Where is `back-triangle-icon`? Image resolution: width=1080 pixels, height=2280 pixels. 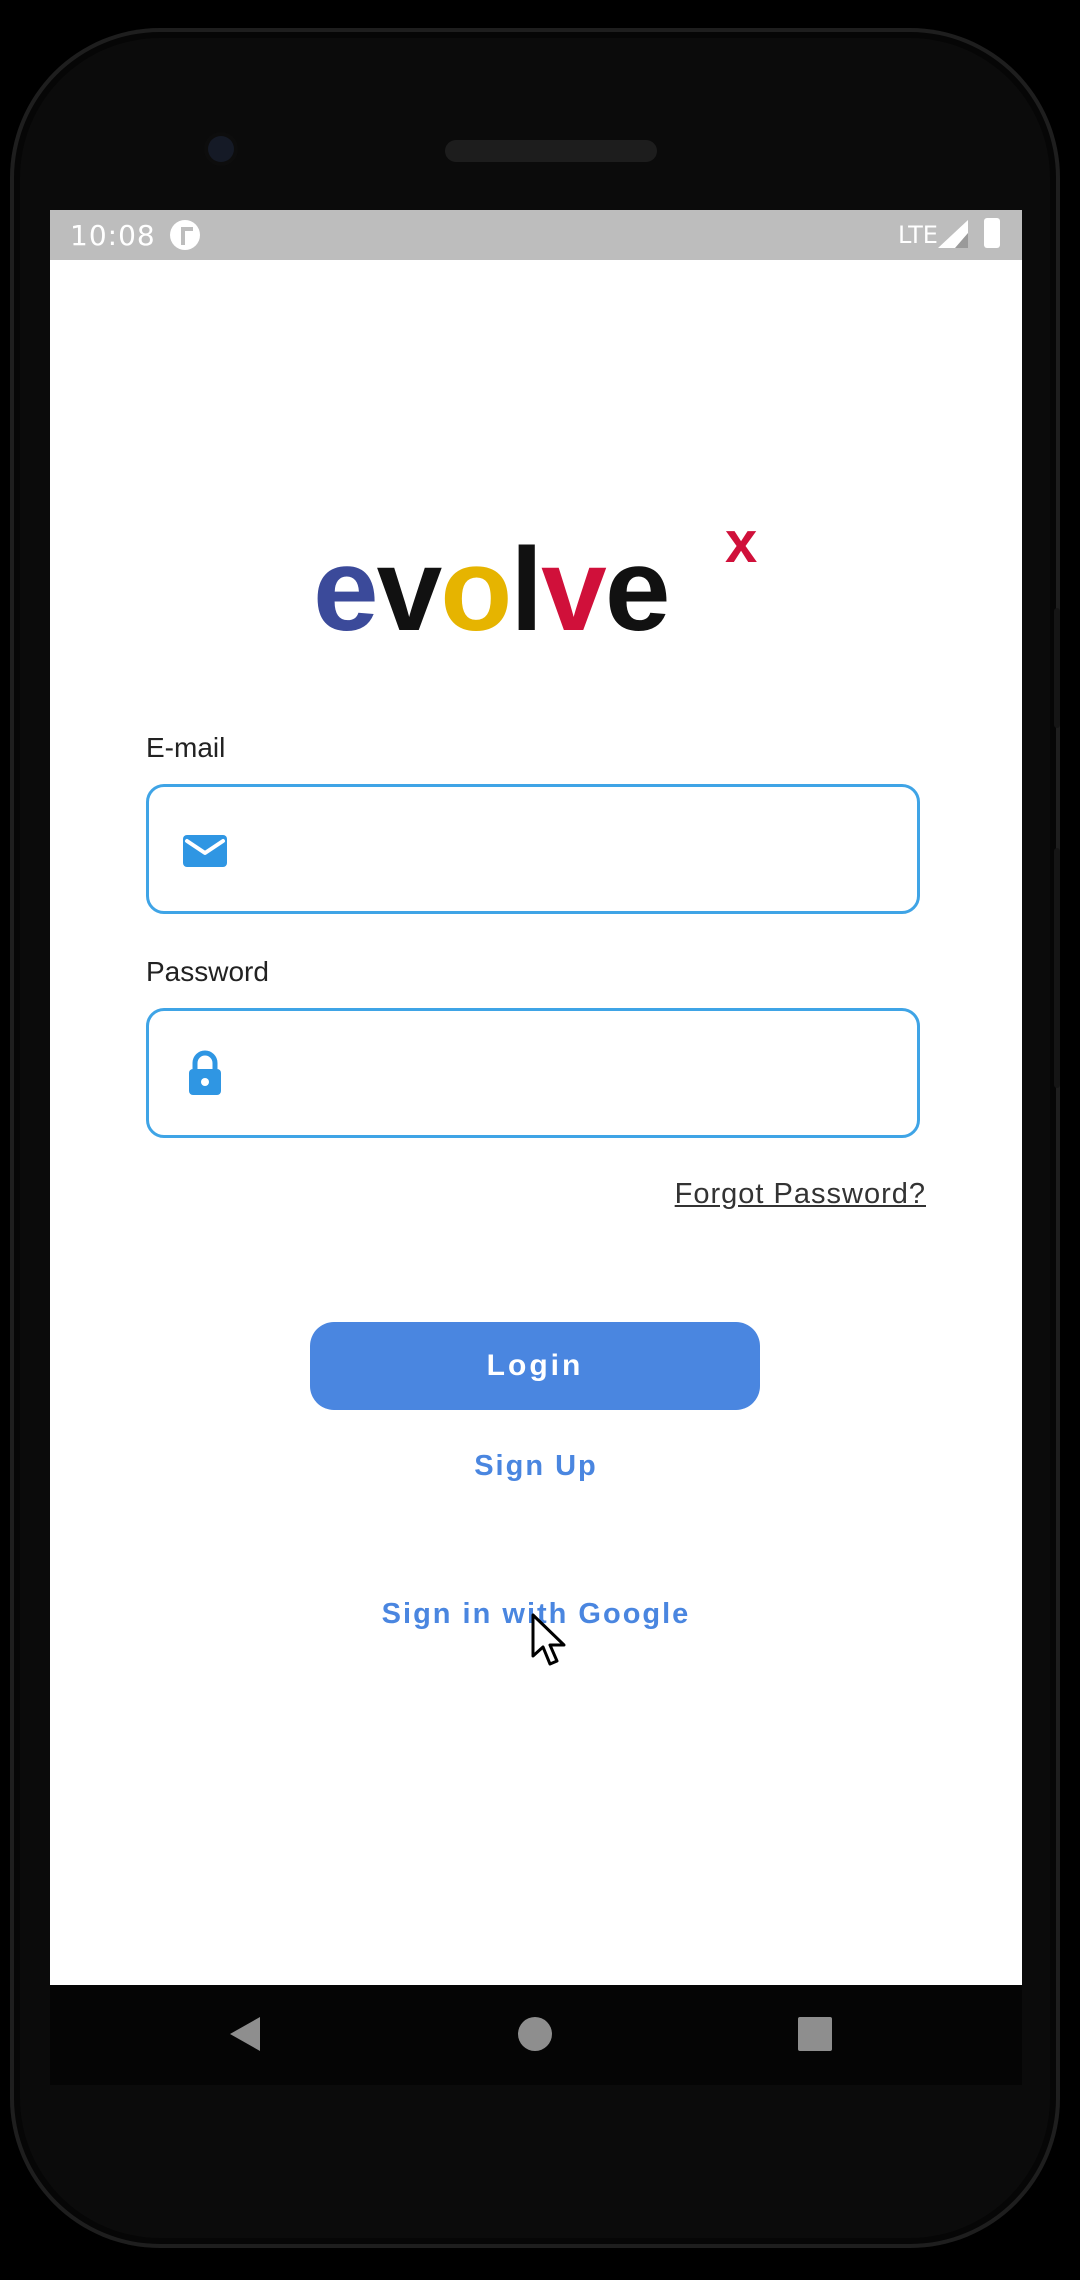 back-triangle-icon is located at coordinates (245, 2034).